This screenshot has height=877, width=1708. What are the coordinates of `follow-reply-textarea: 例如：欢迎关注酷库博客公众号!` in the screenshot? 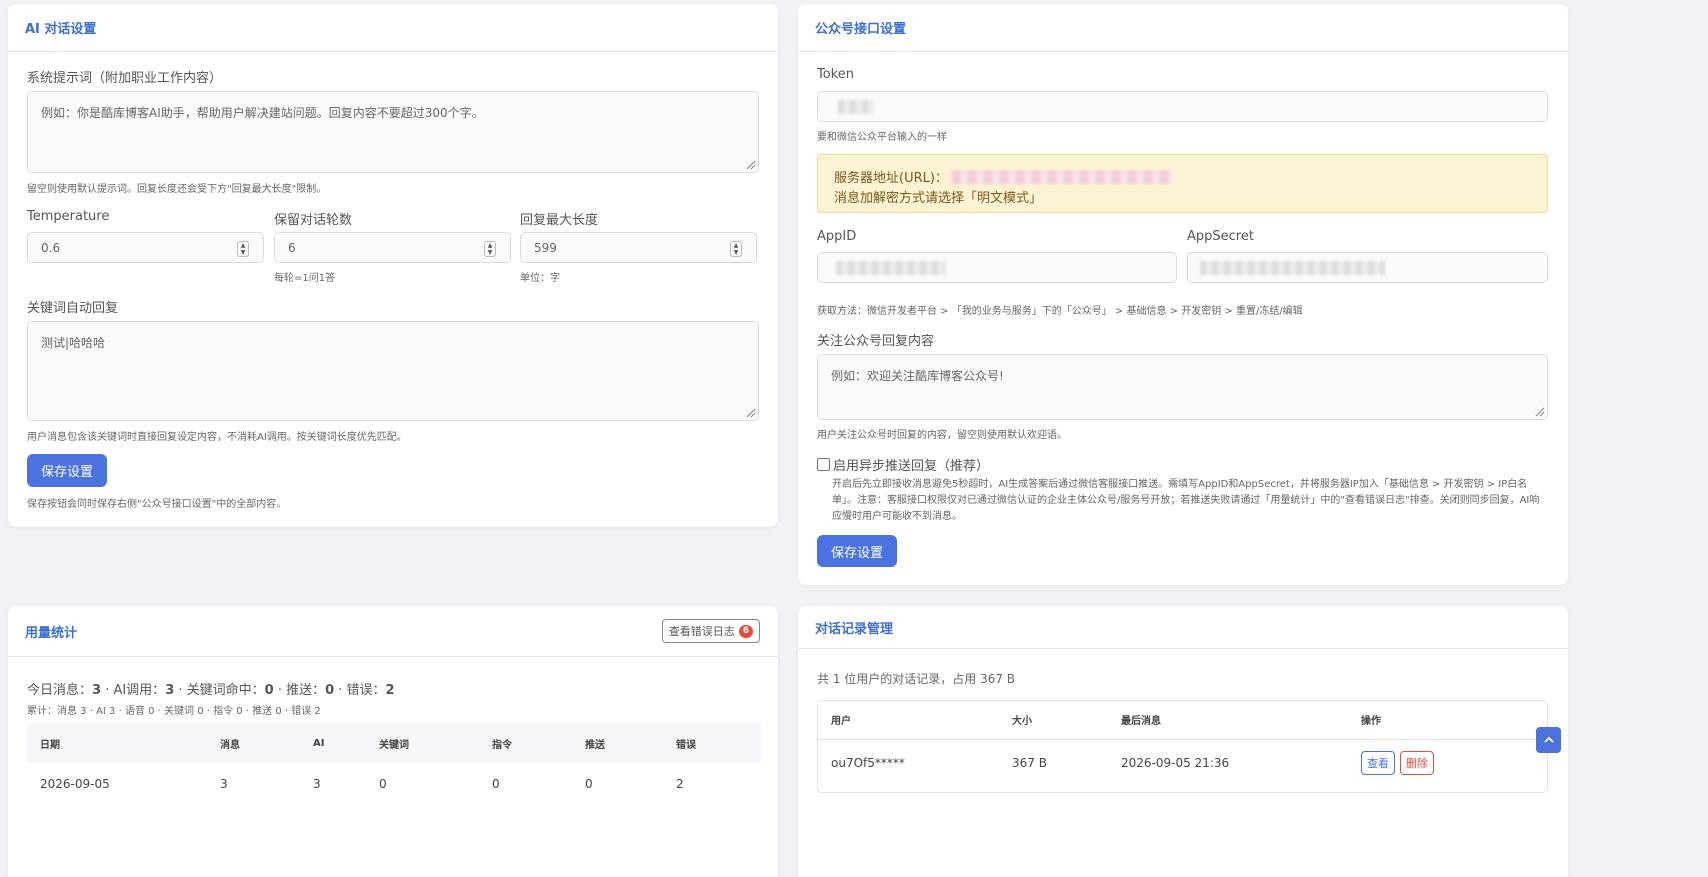 It's located at (1182, 387).